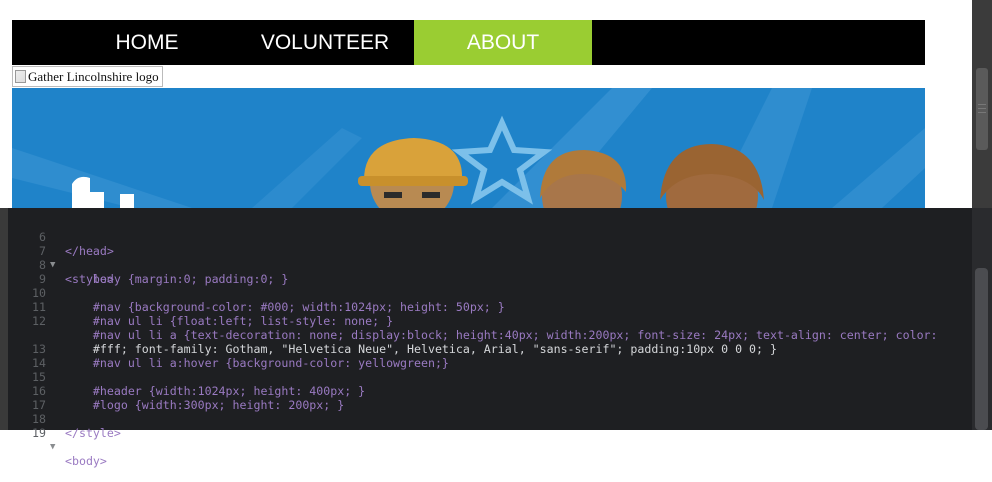 The height and width of the screenshot is (482, 992). Describe the element at coordinates (490, 398) in the screenshot. I see `code-line: 17` at that location.